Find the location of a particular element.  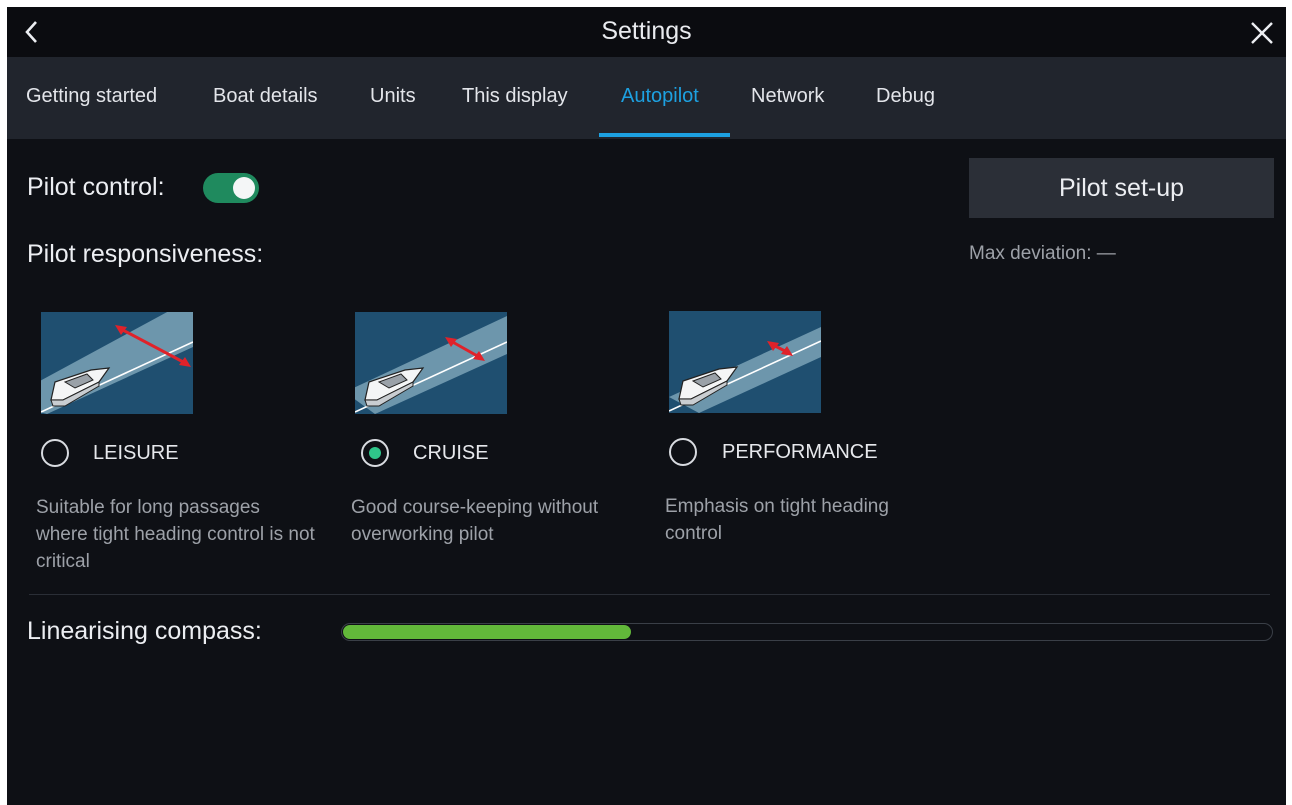

title-bar: Settings is located at coordinates (646, 32).